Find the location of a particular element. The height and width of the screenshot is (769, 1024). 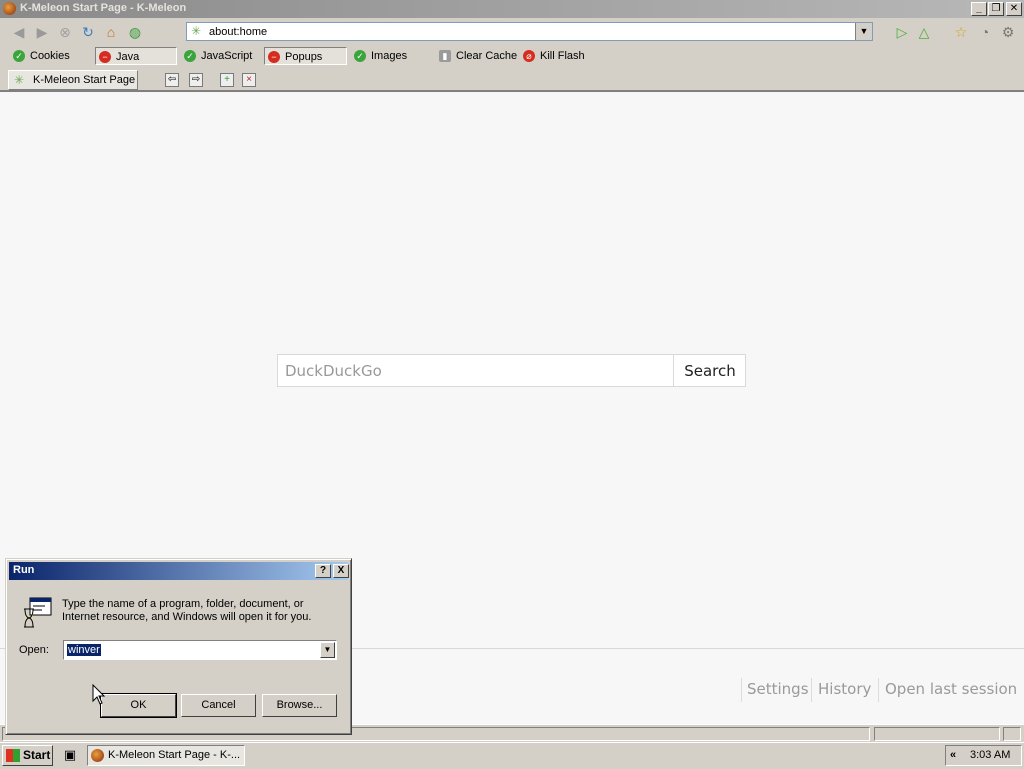

cookies-toggle: ✓ Cookies is located at coordinates (40, 56).